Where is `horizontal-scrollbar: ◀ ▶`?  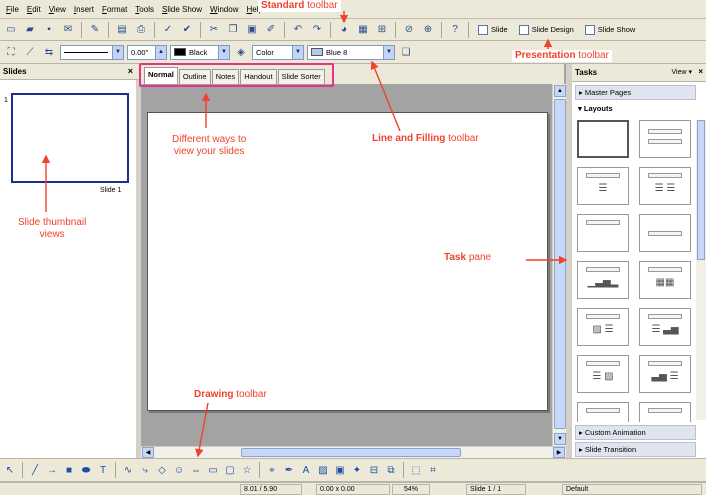
horizontal-scrollbar: ◀ ▶ is located at coordinates (353, 452).